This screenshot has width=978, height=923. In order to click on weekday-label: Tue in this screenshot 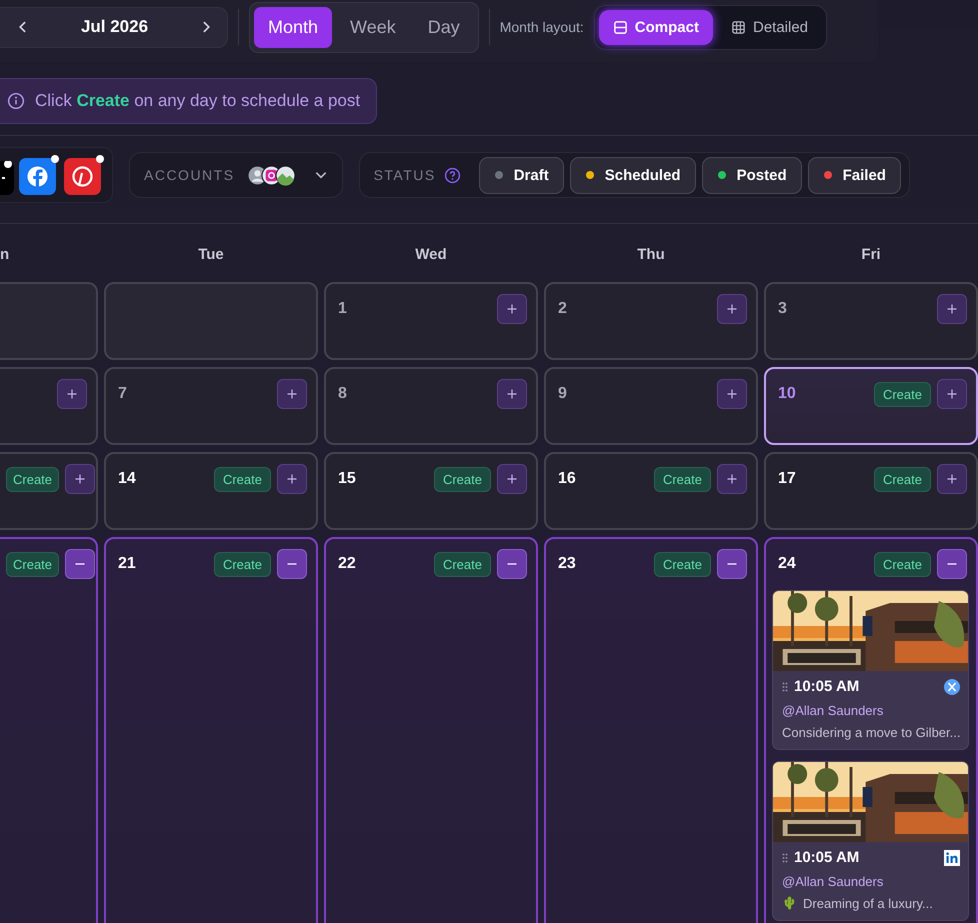, I will do `click(211, 255)`.